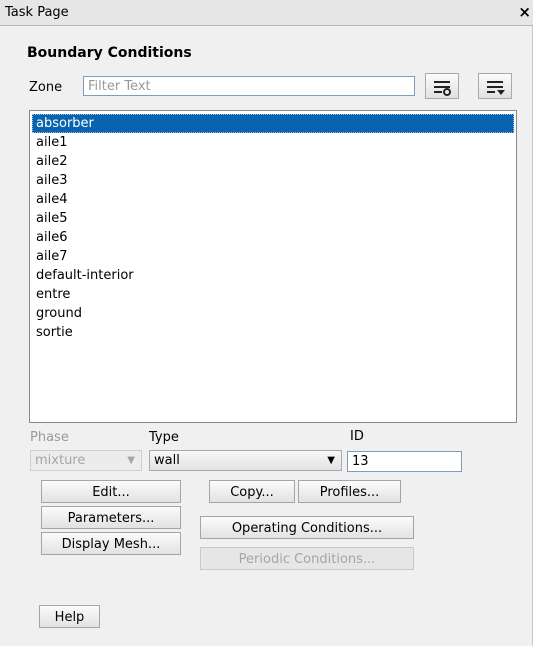 This screenshot has width=533, height=646. Describe the element at coordinates (273, 237) in the screenshot. I see `zone-list-item: aile6` at that location.